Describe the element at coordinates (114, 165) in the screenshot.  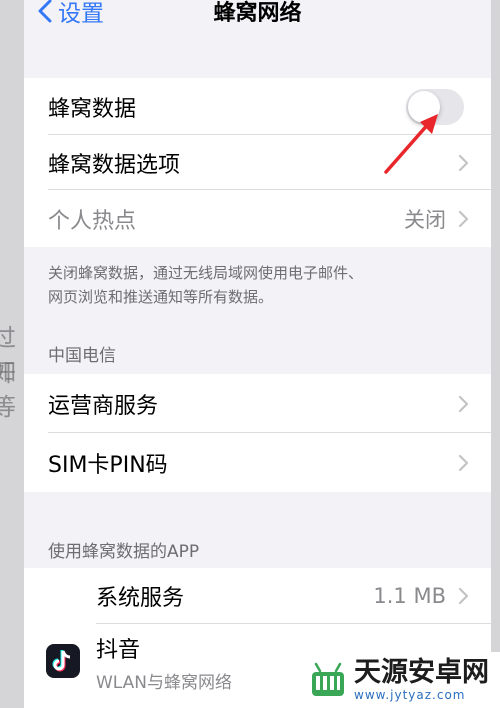
I see `cellular-options-label: 蜂窝数据选项` at that location.